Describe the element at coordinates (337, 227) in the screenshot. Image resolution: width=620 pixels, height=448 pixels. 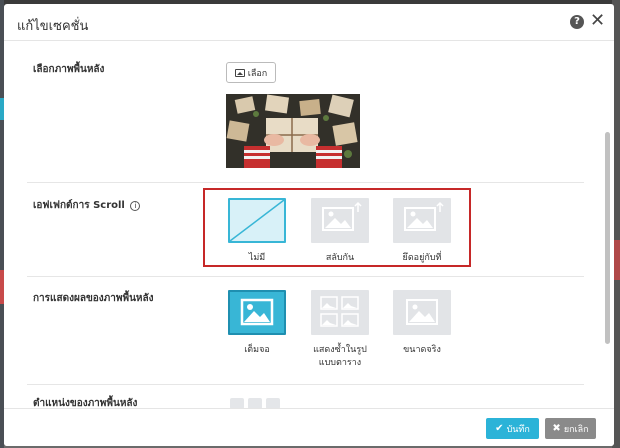
I see `highlight-box` at that location.